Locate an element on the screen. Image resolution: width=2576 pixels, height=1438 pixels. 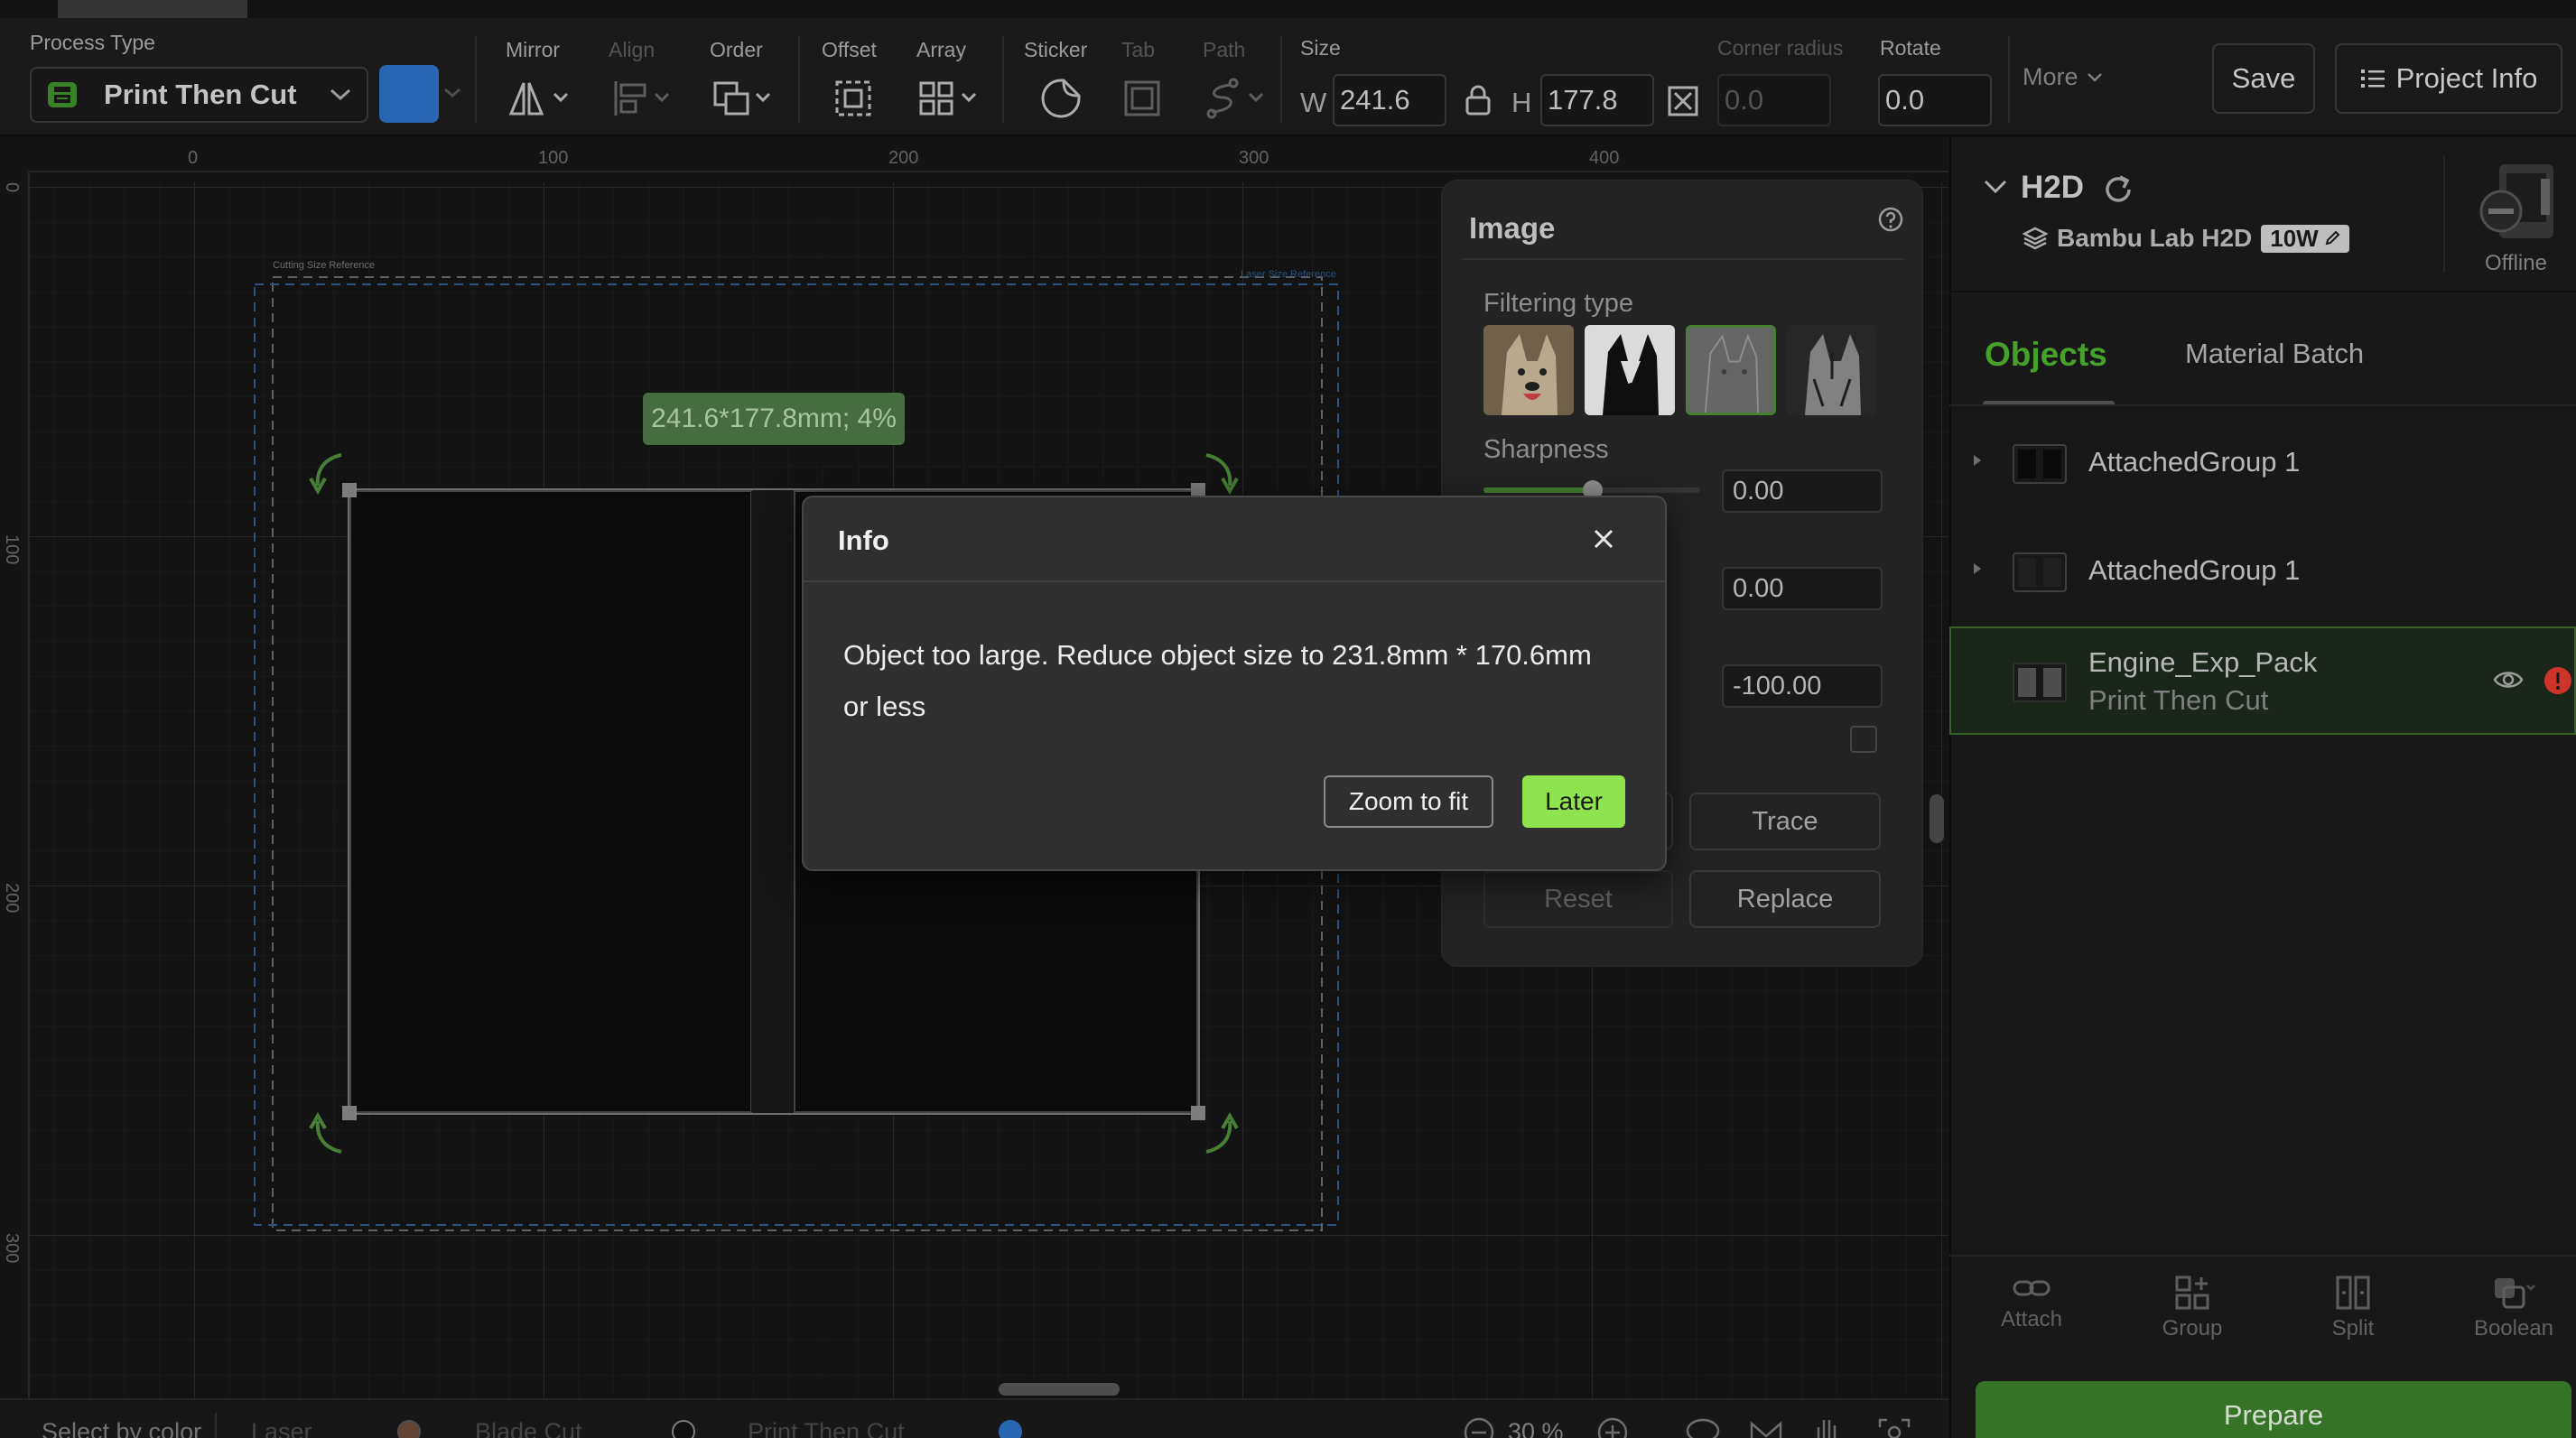
more-label: More is located at coordinates (2050, 76).